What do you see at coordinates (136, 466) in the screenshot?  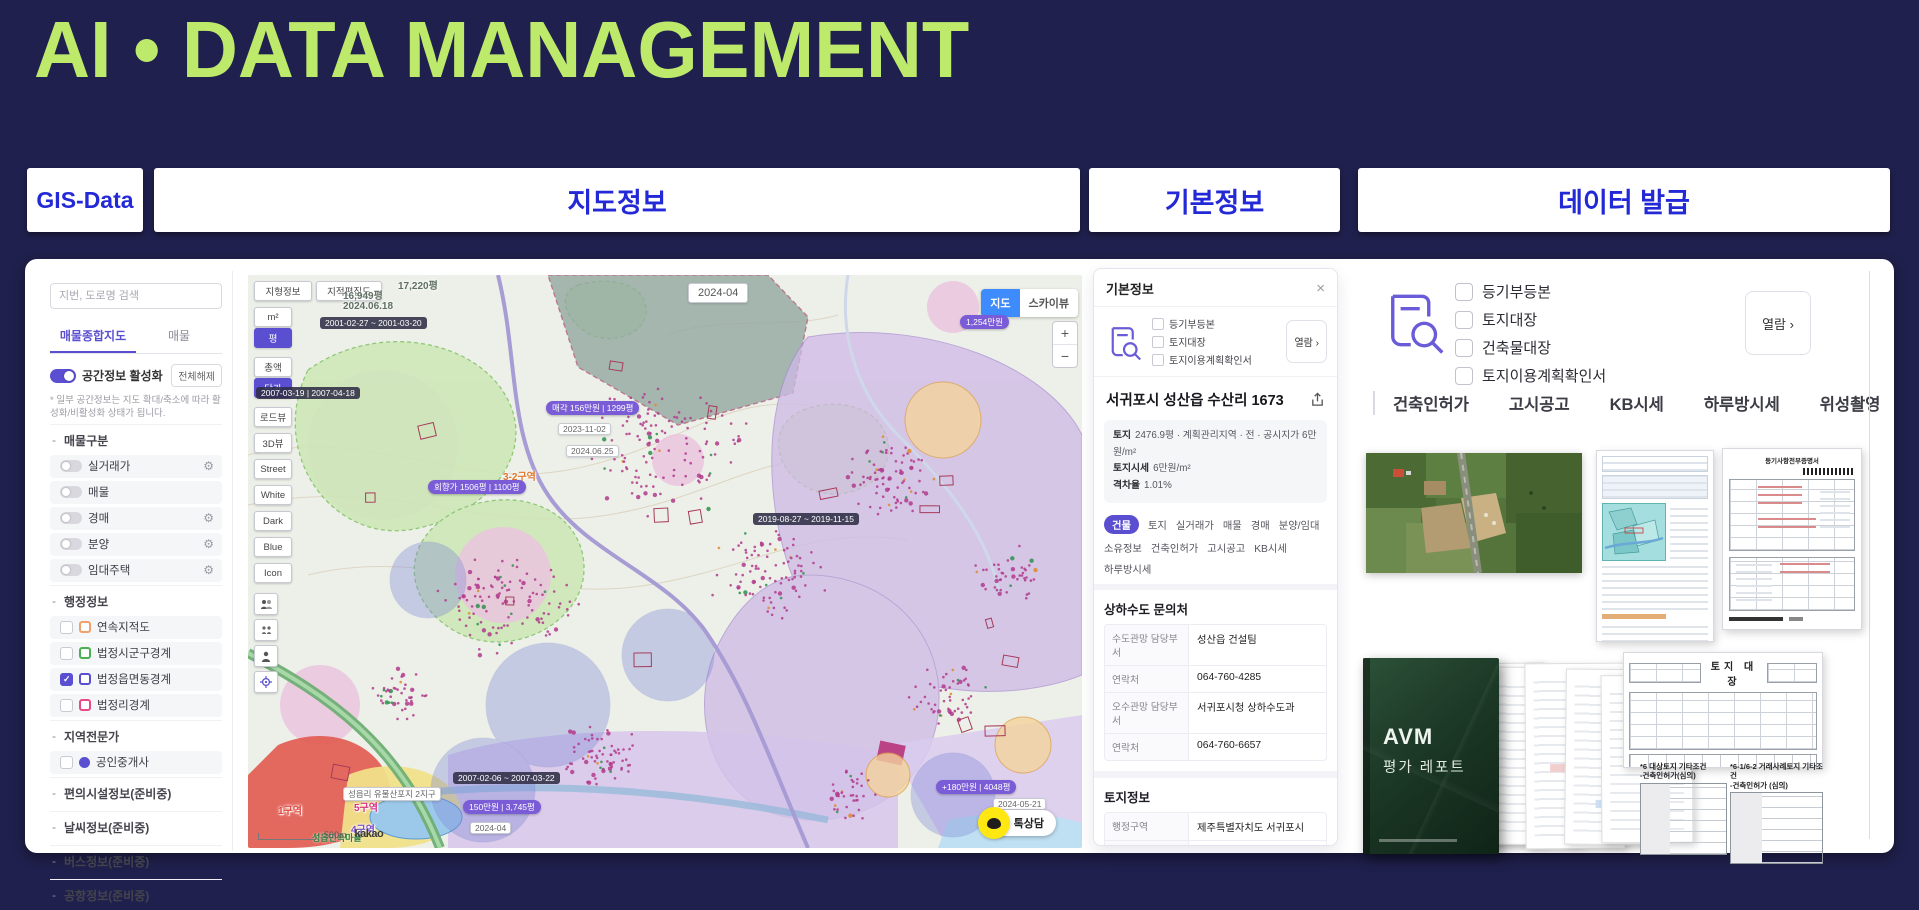 I see `toggle-row-real-price: 실거래가 ⚙` at bounding box center [136, 466].